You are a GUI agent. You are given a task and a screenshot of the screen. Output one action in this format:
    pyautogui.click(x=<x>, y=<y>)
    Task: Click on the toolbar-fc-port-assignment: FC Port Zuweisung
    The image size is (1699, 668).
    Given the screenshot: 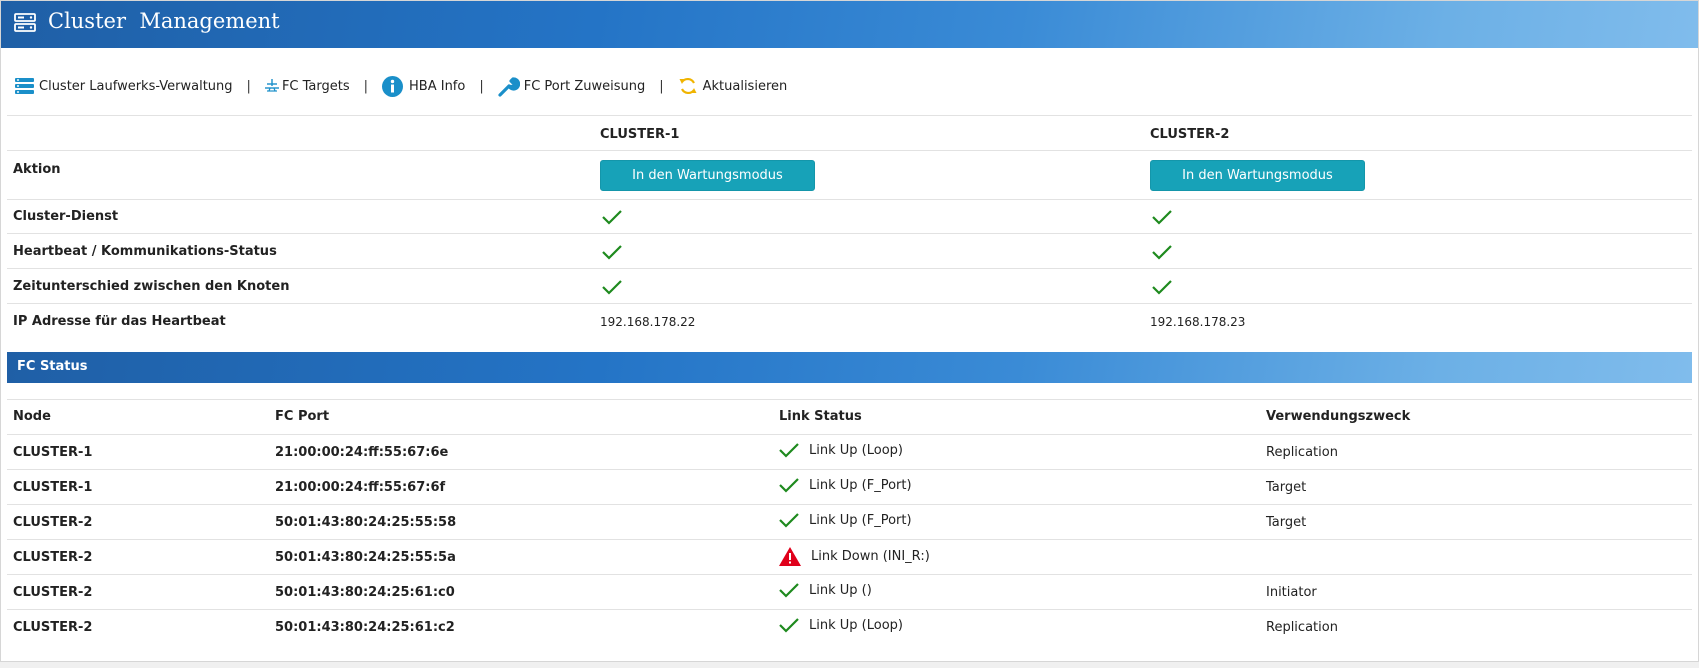 What is the action you would take?
    pyautogui.click(x=571, y=86)
    